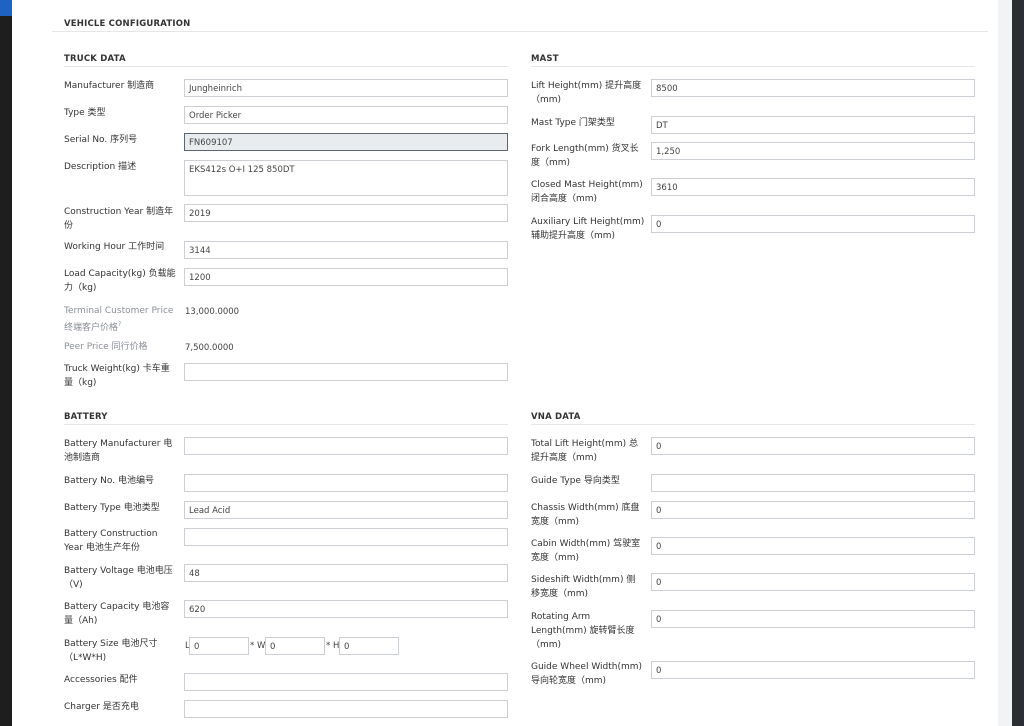 This screenshot has height=726, width=1024. I want to click on serial-input: FN609107, so click(346, 142).